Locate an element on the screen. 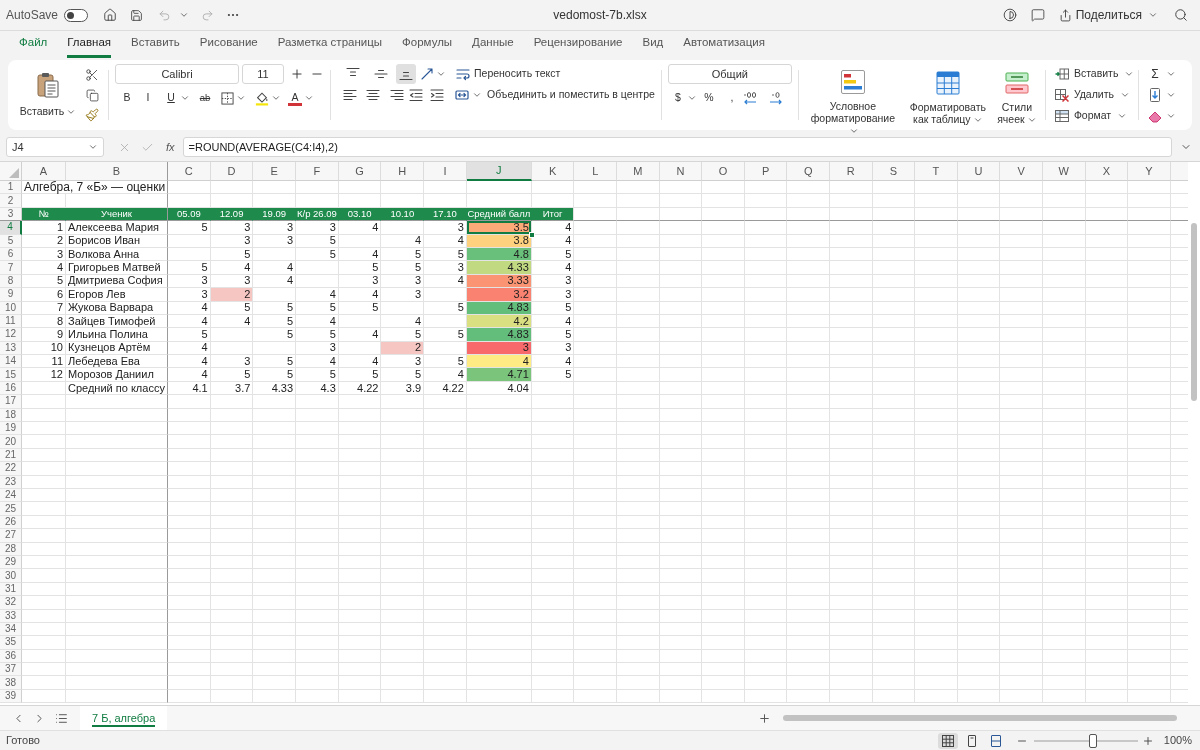  column-header: O is located at coordinates (723, 171).